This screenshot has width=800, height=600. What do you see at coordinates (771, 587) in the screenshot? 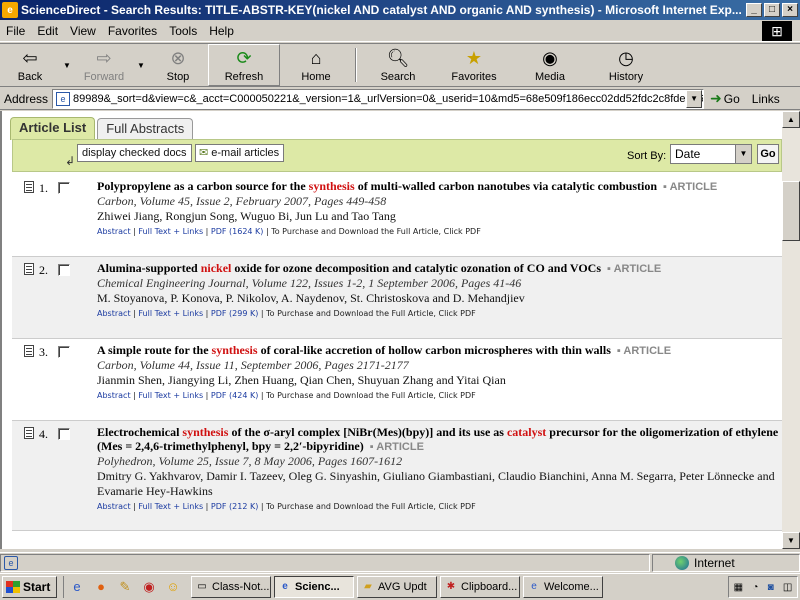
I see `tray-antivirus-icon: ◙` at bounding box center [771, 587].